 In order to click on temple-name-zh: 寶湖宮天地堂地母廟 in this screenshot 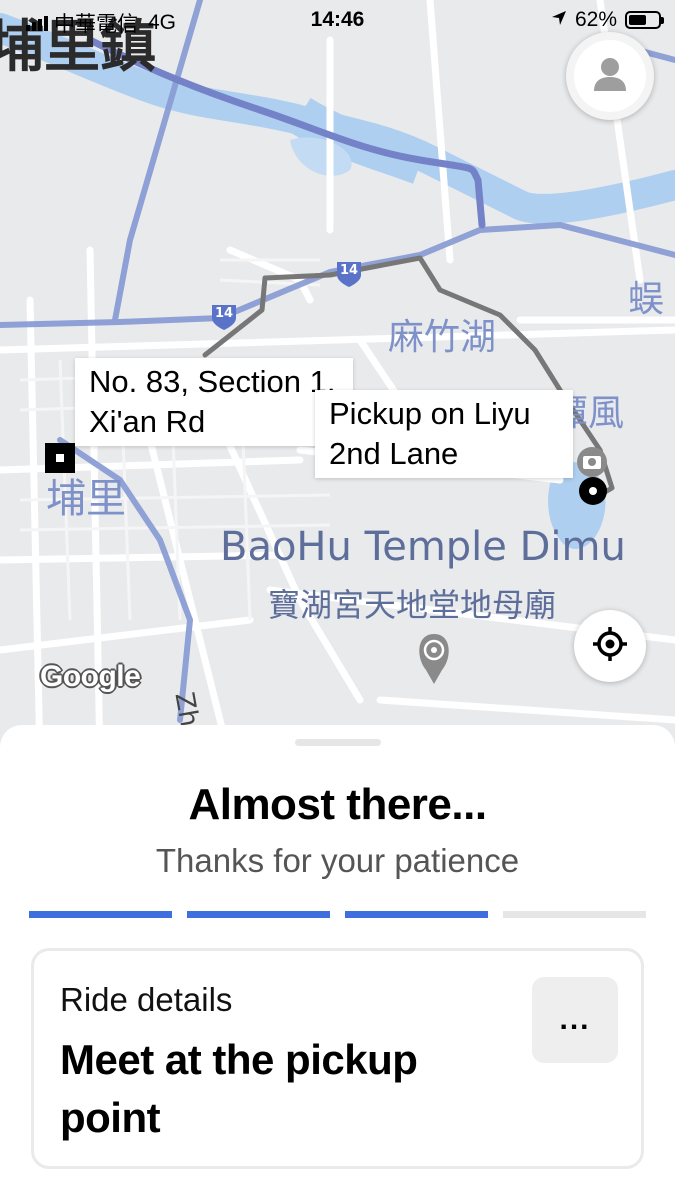, I will do `click(412, 605)`.